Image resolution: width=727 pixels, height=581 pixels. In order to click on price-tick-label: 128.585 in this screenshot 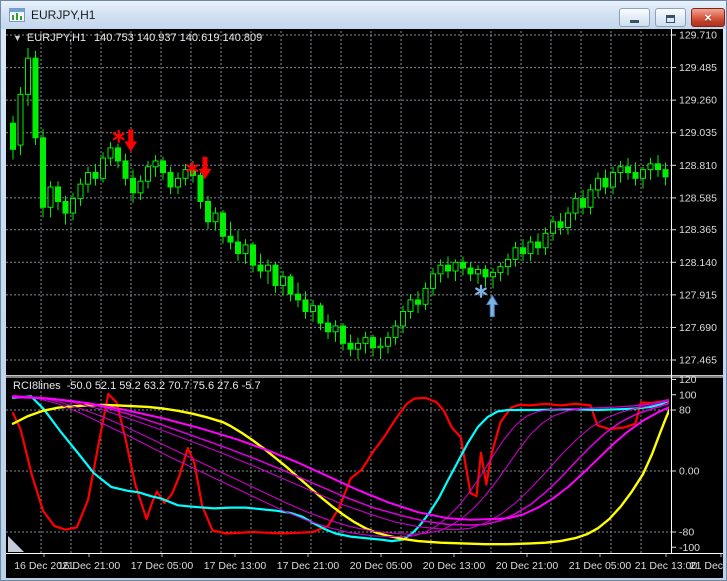, I will do `click(698, 198)`.